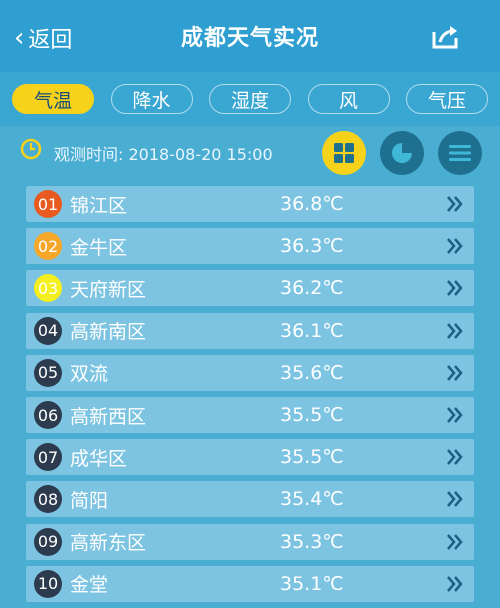 This screenshot has width=500, height=608. What do you see at coordinates (250, 372) in the screenshot?
I see `list-item: 05 双流 35.6℃` at bounding box center [250, 372].